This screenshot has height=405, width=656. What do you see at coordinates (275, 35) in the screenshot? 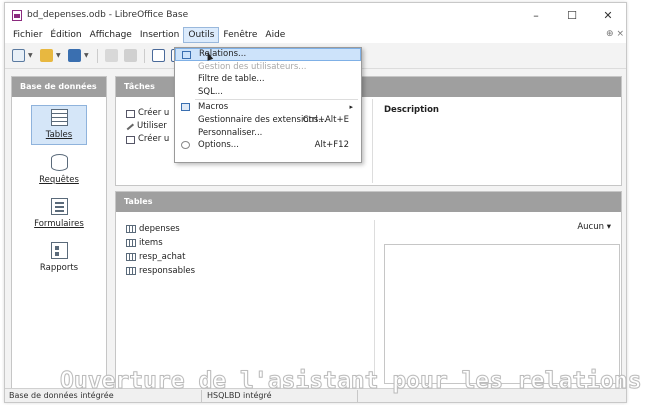
I see `menu-aide: Aide` at bounding box center [275, 35].